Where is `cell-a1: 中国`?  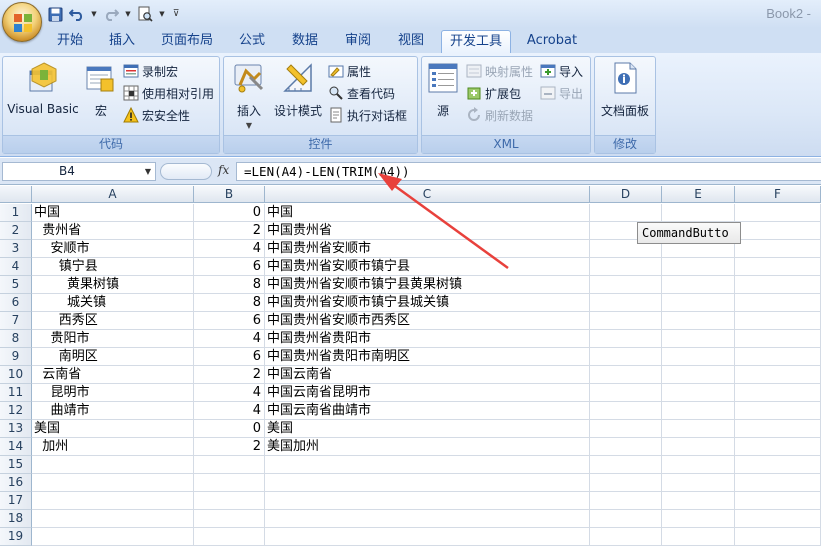
cell-a1: 中国 is located at coordinates (113, 213).